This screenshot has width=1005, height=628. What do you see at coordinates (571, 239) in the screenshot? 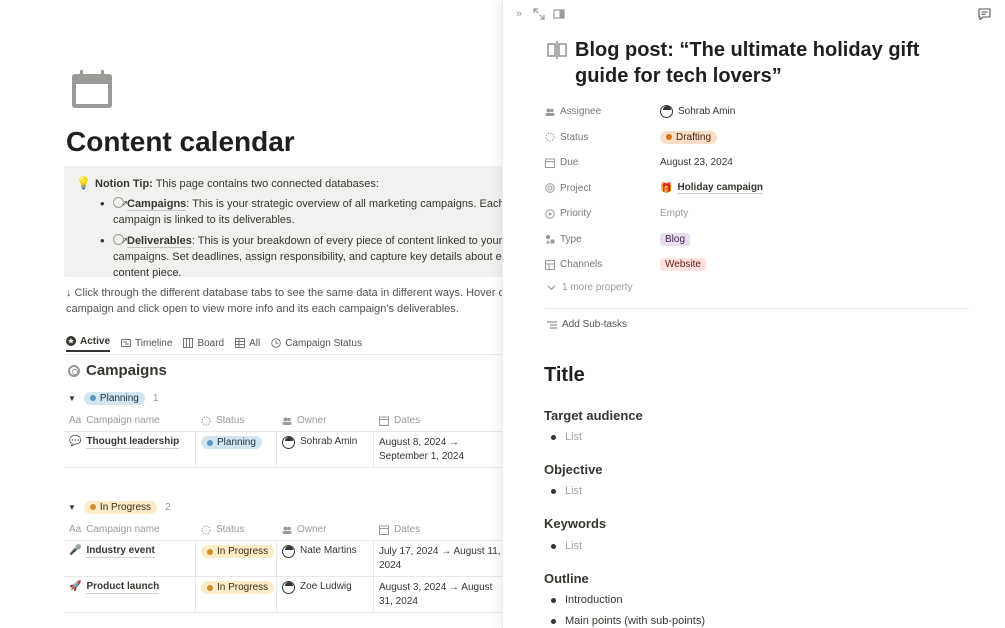
I see `property-label: Type` at bounding box center [571, 239].